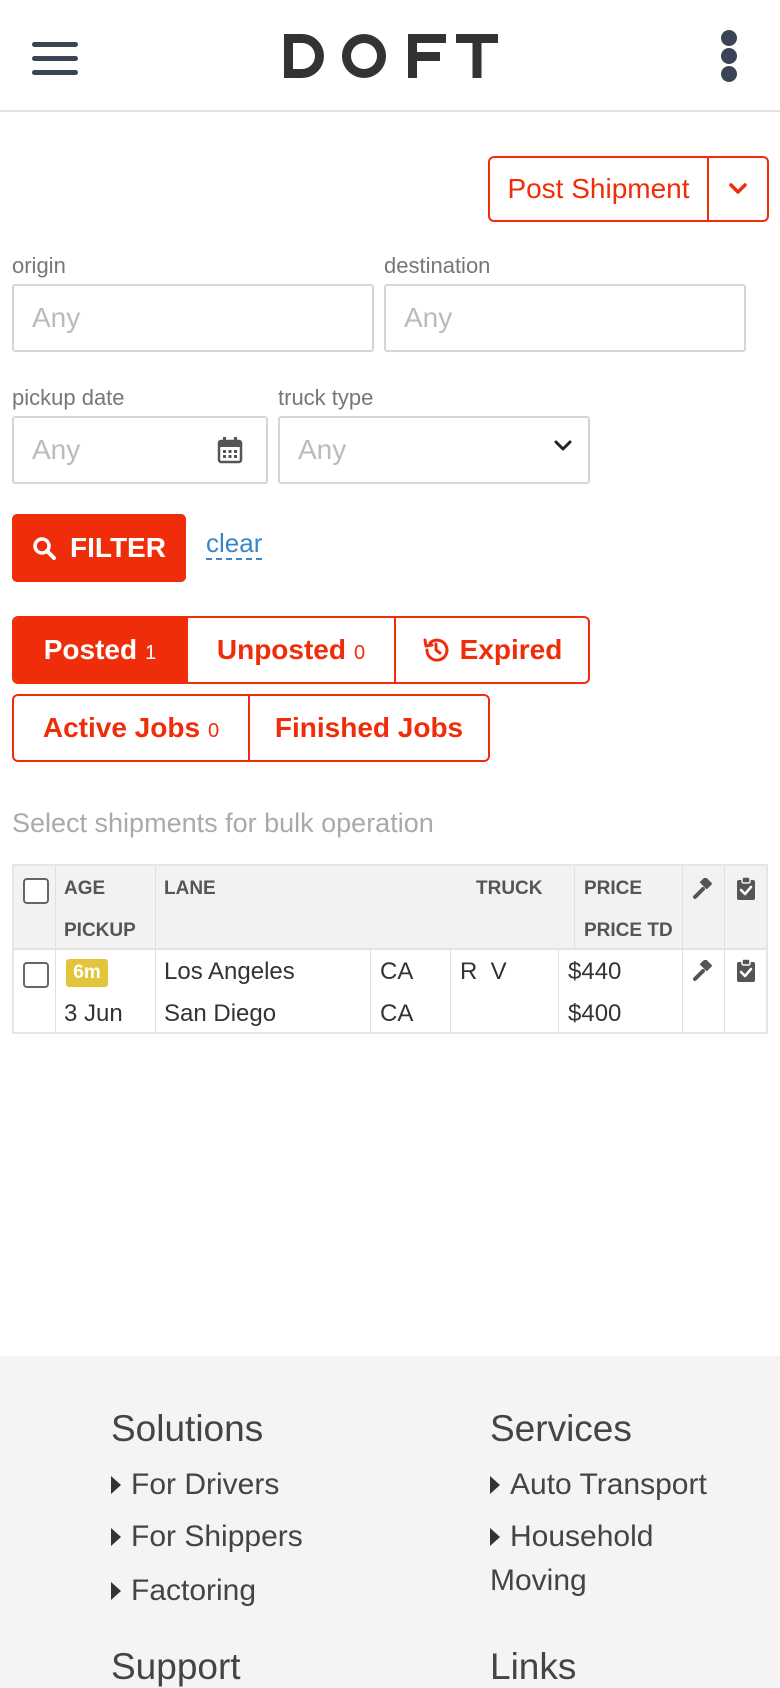  I want to click on footer-link-label: For Shippers, so click(217, 1536).